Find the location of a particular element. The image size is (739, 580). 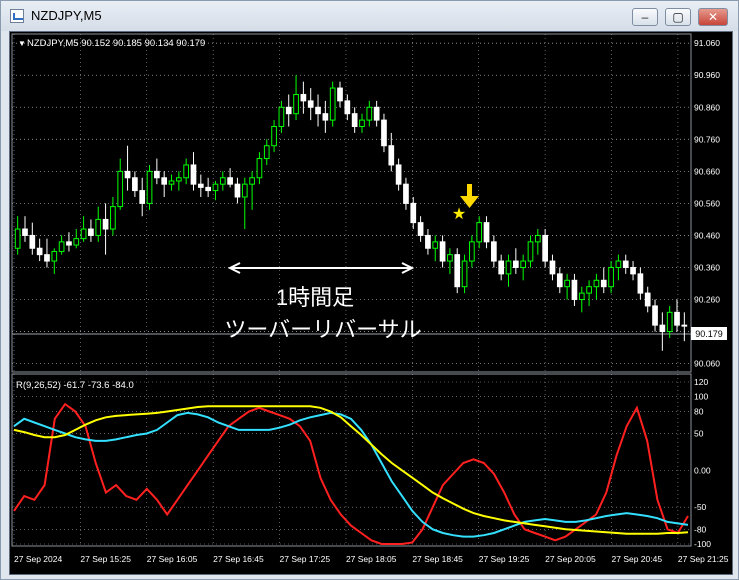

price-tick-label: 90.260 is located at coordinates (707, 300).